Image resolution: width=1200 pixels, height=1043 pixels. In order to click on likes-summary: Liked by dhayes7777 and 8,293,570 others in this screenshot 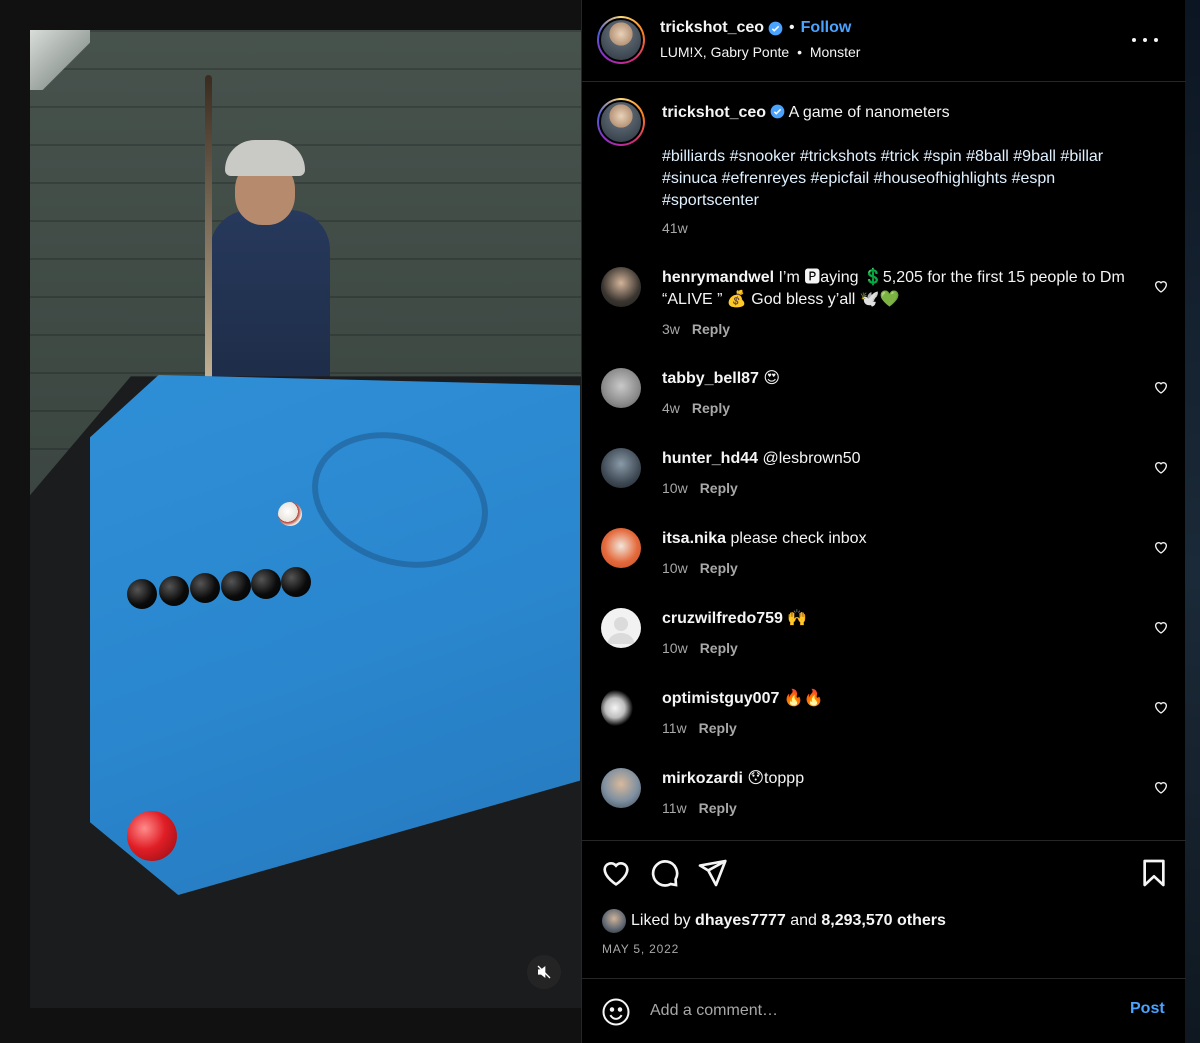, I will do `click(774, 921)`.